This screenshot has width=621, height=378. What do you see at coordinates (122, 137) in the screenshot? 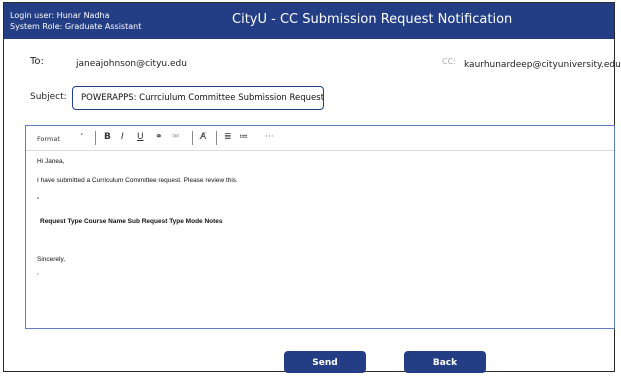
I see `italic-icon: I` at bounding box center [122, 137].